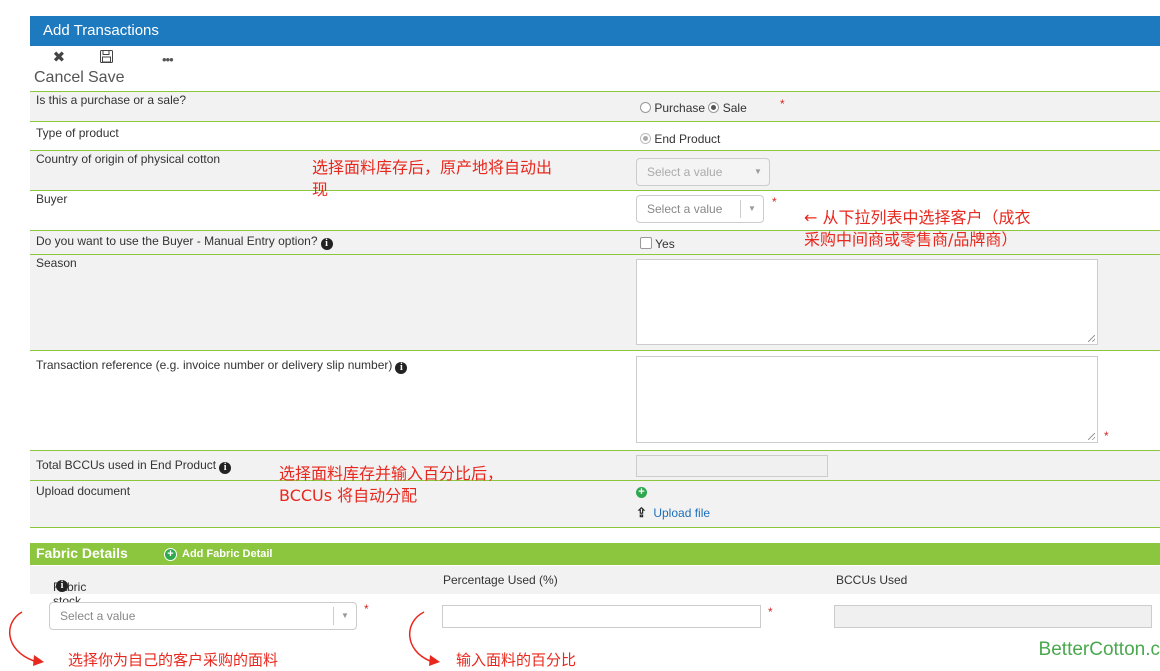  What do you see at coordinates (641, 512) in the screenshot?
I see `upload-icon: ⇪` at bounding box center [641, 512].